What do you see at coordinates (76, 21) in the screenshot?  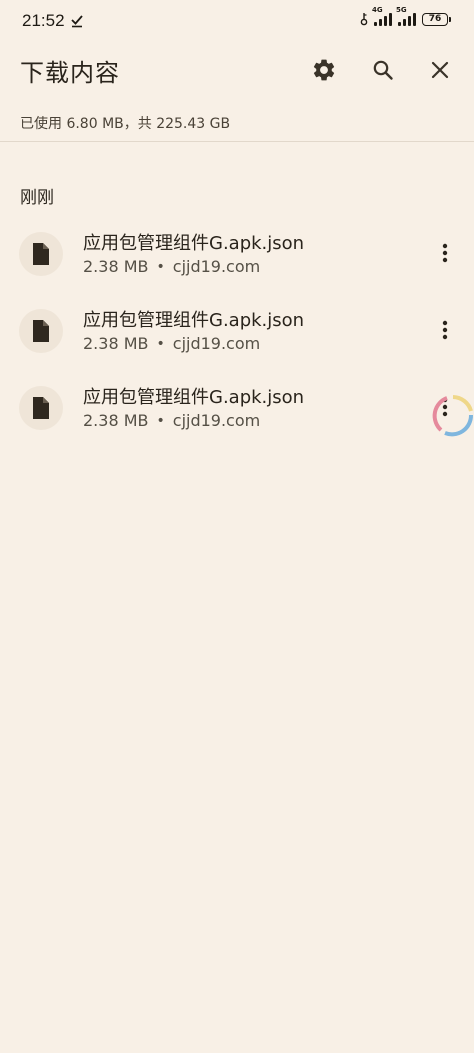 I see `download-done-icon` at bounding box center [76, 21].